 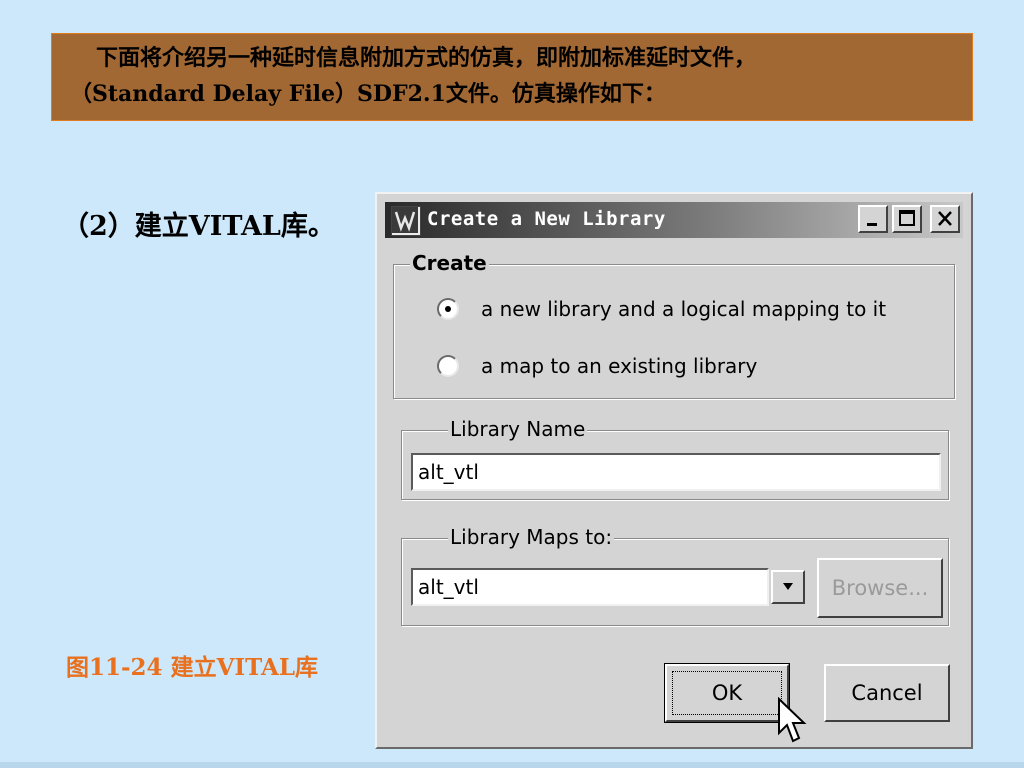 I want to click on library-name-input: alt_vtl, so click(x=676, y=472).